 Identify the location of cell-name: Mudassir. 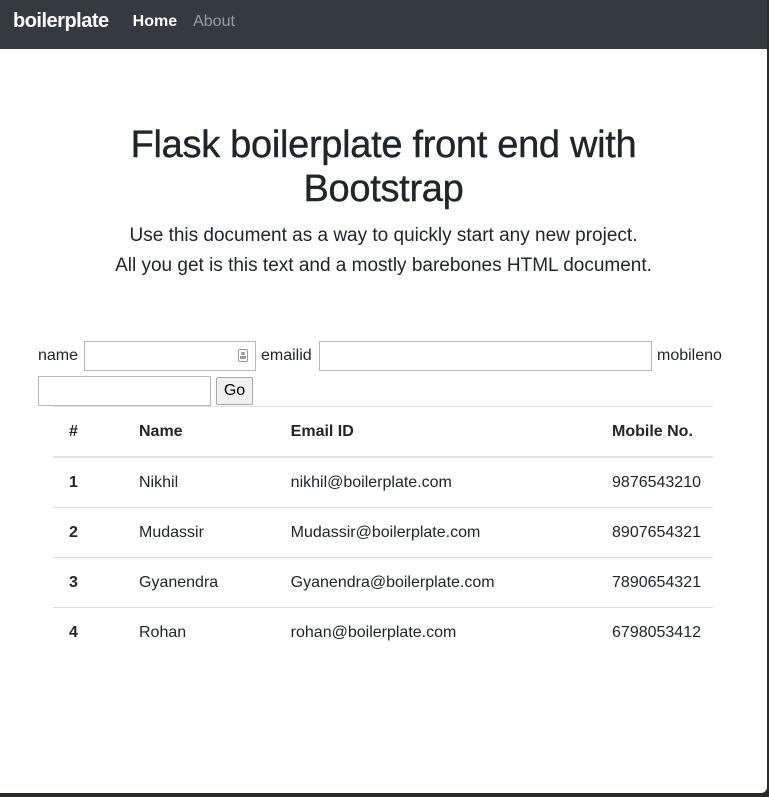
(199, 532).